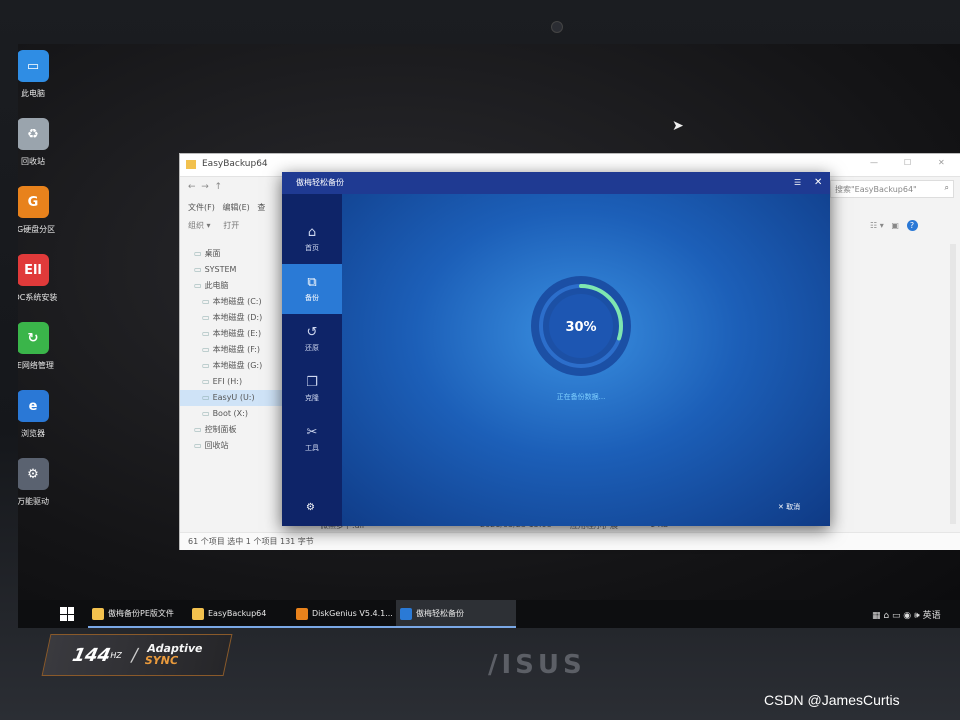  I want to click on desktop-icon: ⚙ 万能驱动, so click(43, 482).